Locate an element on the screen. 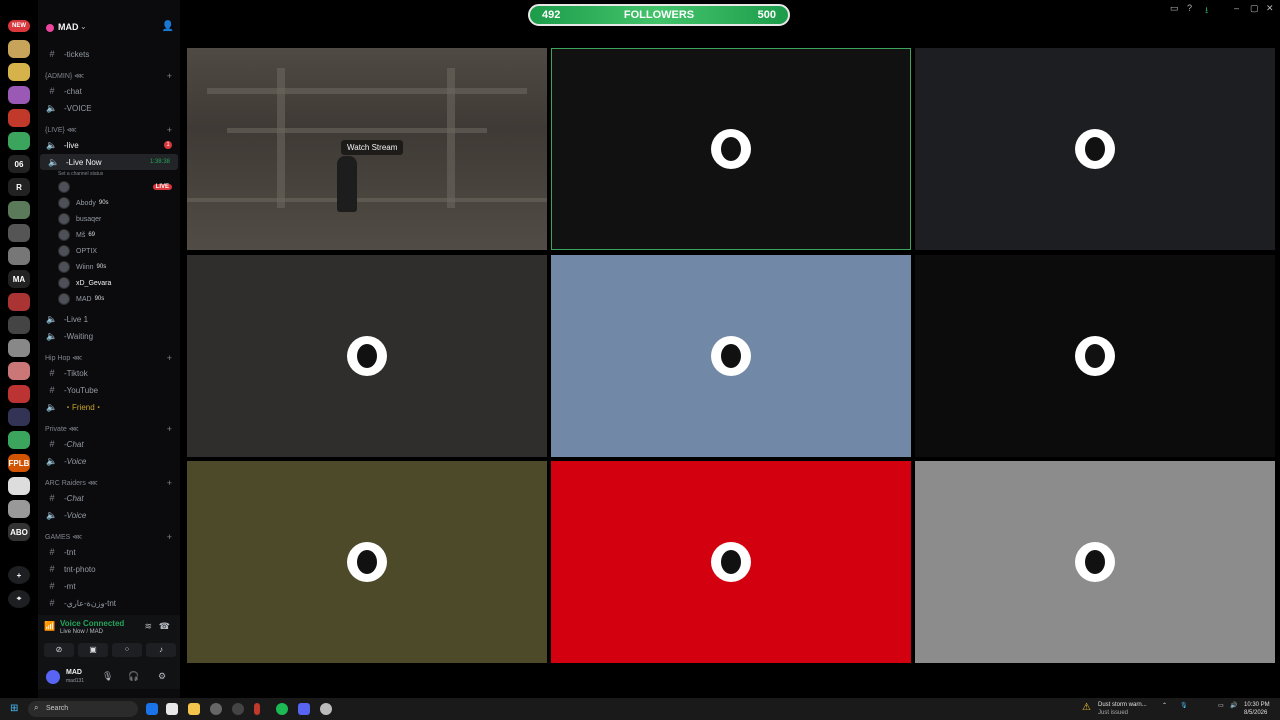 Image resolution: width=1280 pixels, height=720 pixels. clock-date: 8/5/2026 is located at coordinates (1255, 713).